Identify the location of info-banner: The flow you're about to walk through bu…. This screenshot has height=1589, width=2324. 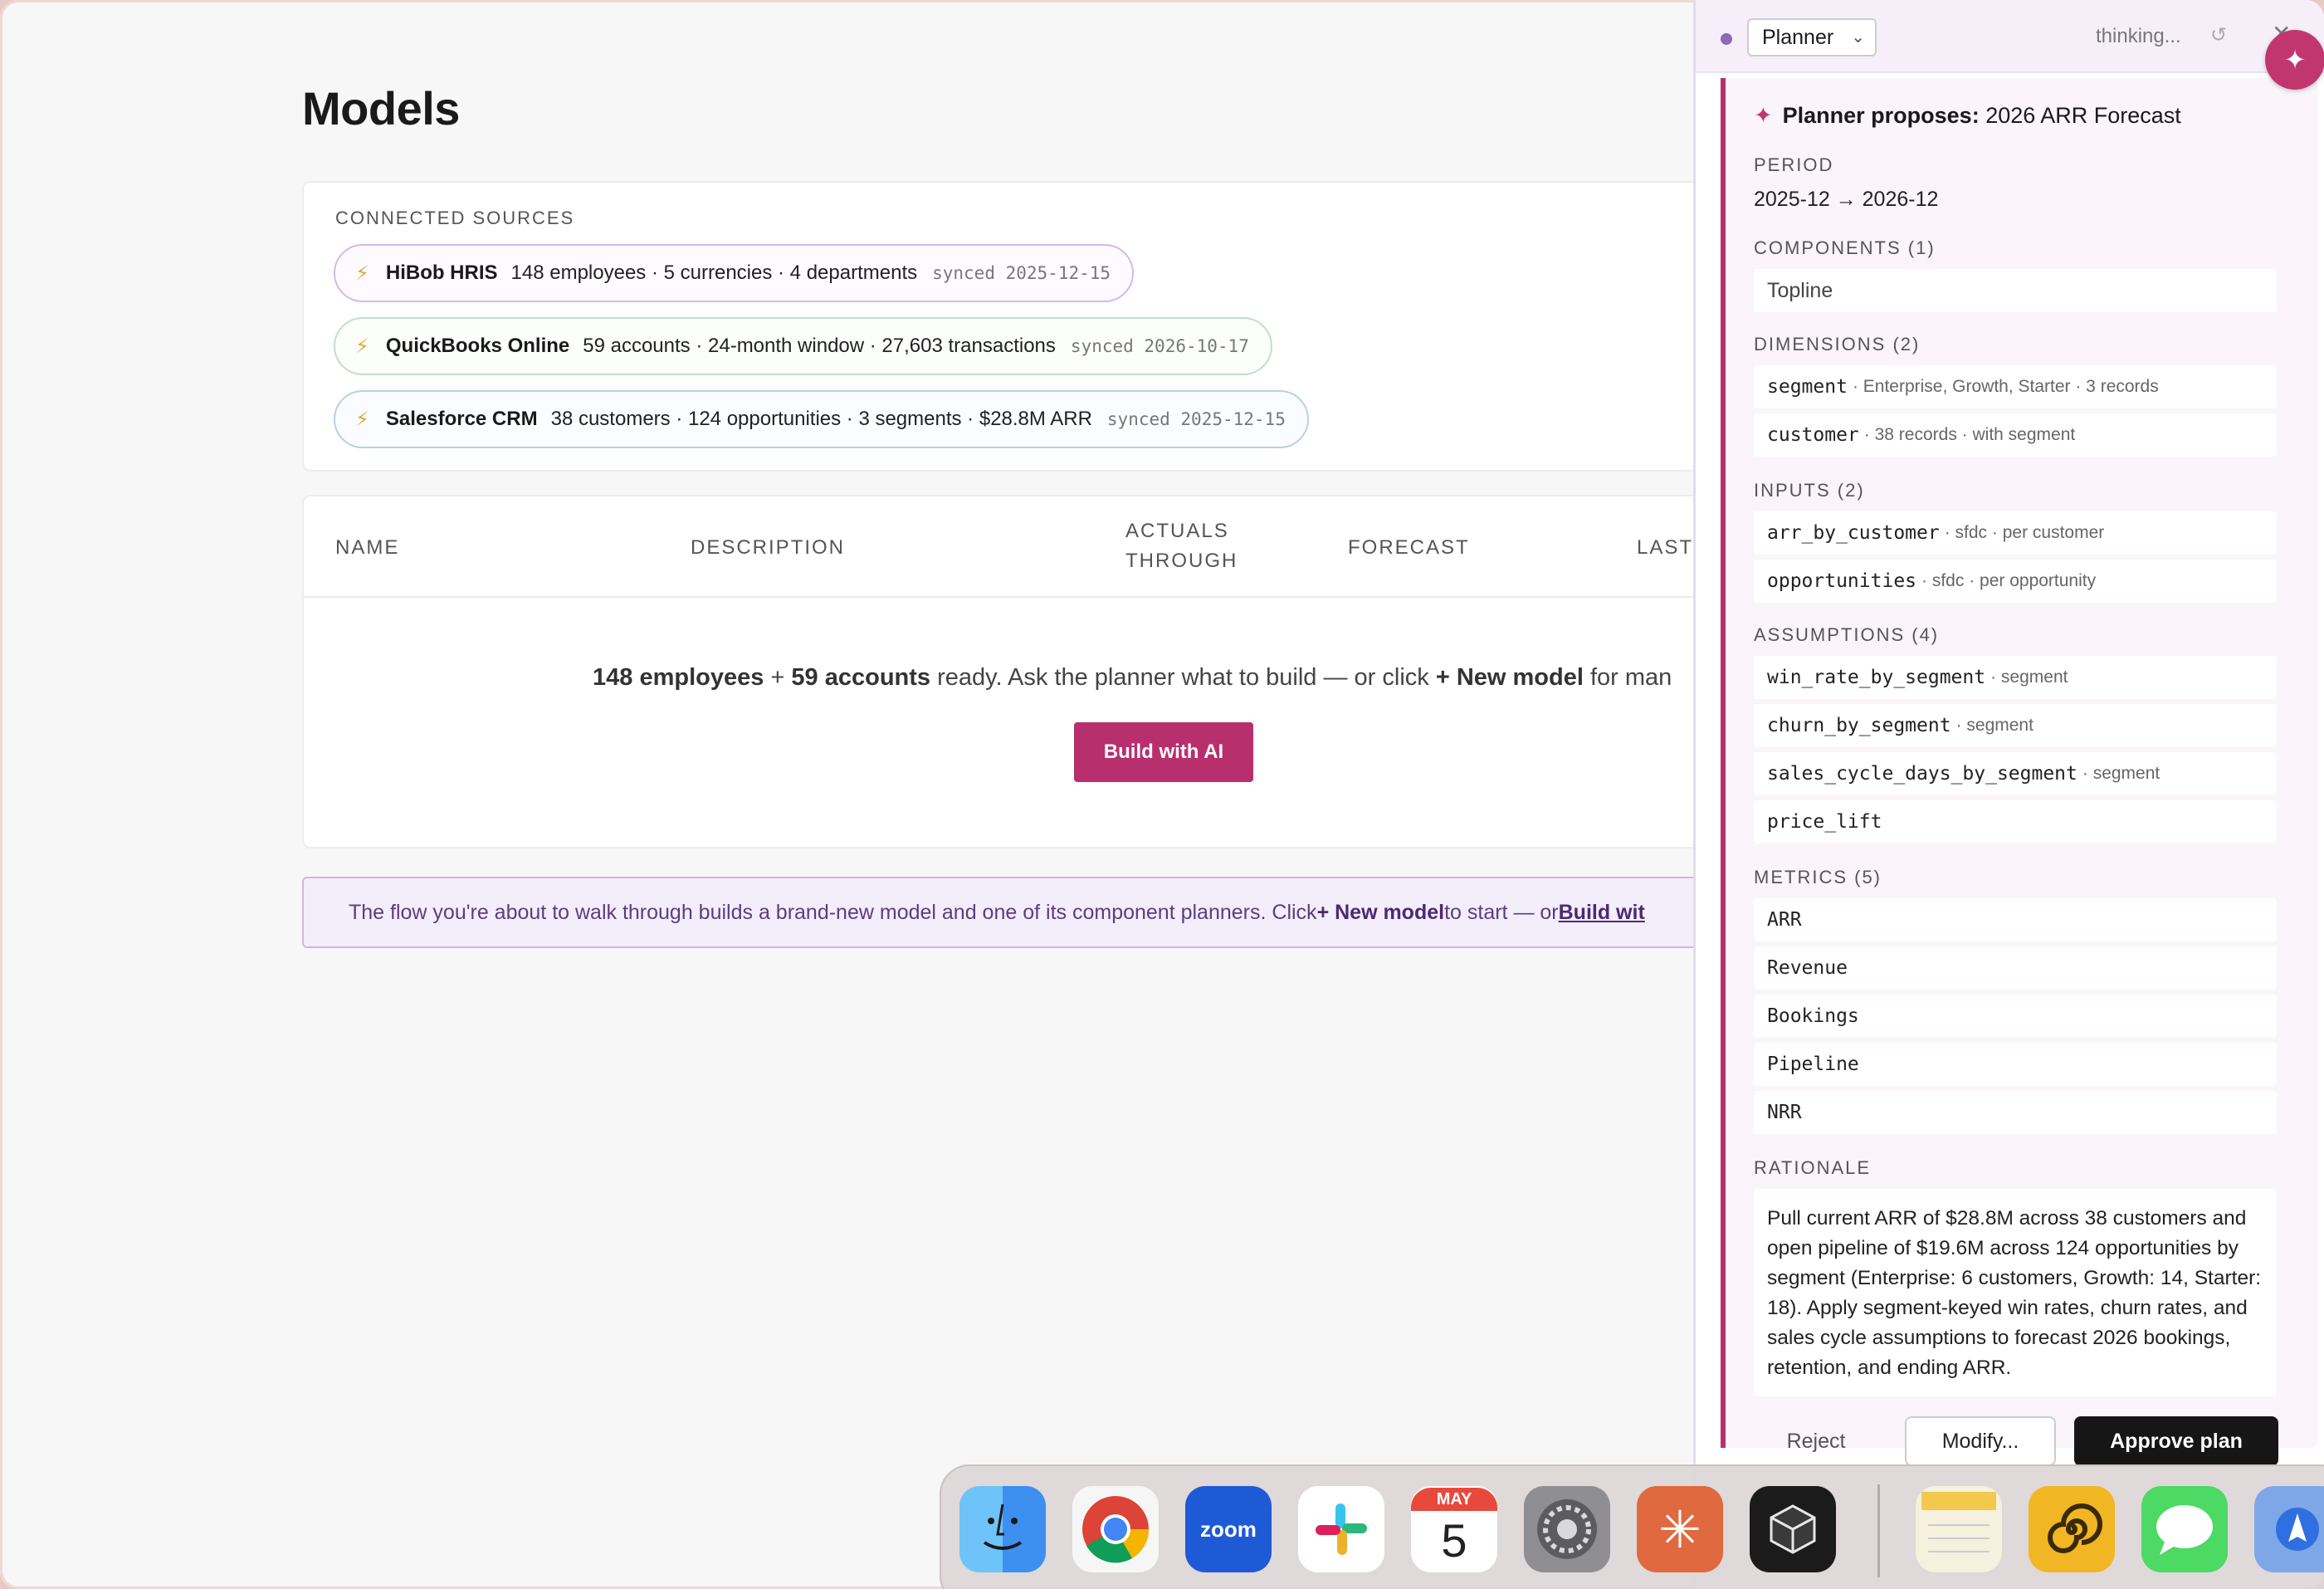
(999, 912).